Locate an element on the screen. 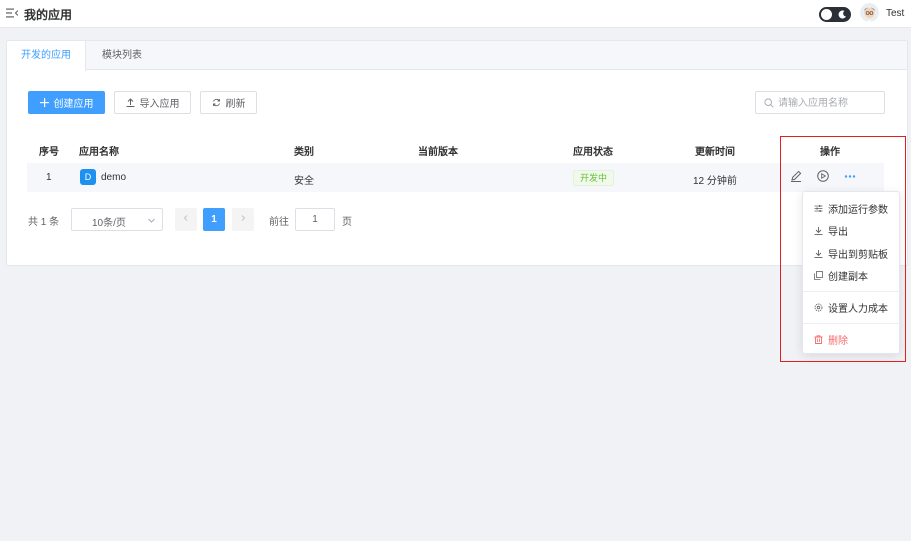  chevron-left-icon is located at coordinates (185, 218).